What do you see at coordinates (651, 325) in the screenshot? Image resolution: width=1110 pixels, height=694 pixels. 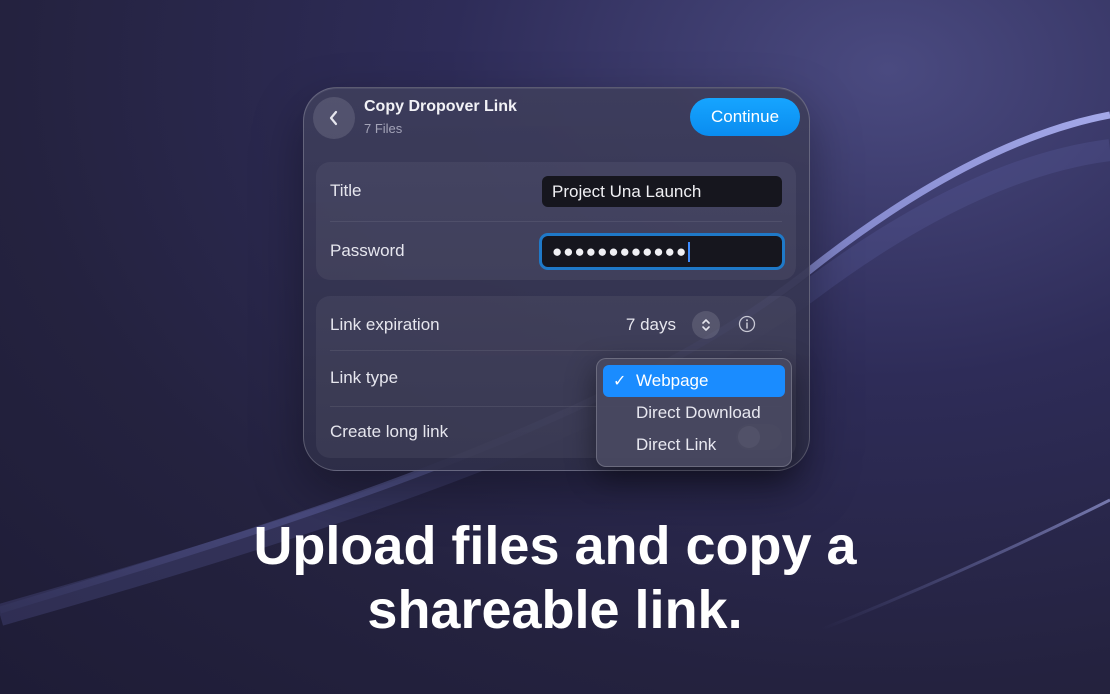 I see `link-expiration-value: 7 days` at bounding box center [651, 325].